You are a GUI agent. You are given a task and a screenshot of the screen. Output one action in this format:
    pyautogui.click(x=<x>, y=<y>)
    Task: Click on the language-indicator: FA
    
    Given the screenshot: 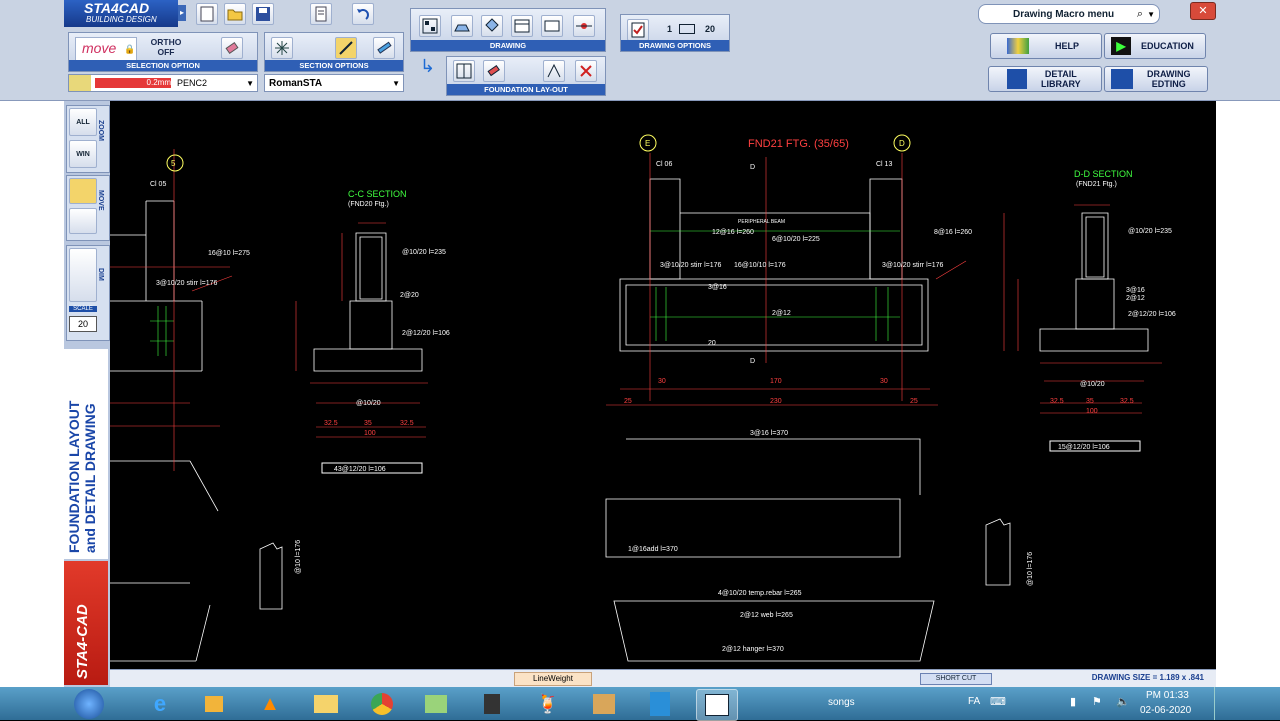 What is the action you would take?
    pyautogui.click(x=974, y=701)
    